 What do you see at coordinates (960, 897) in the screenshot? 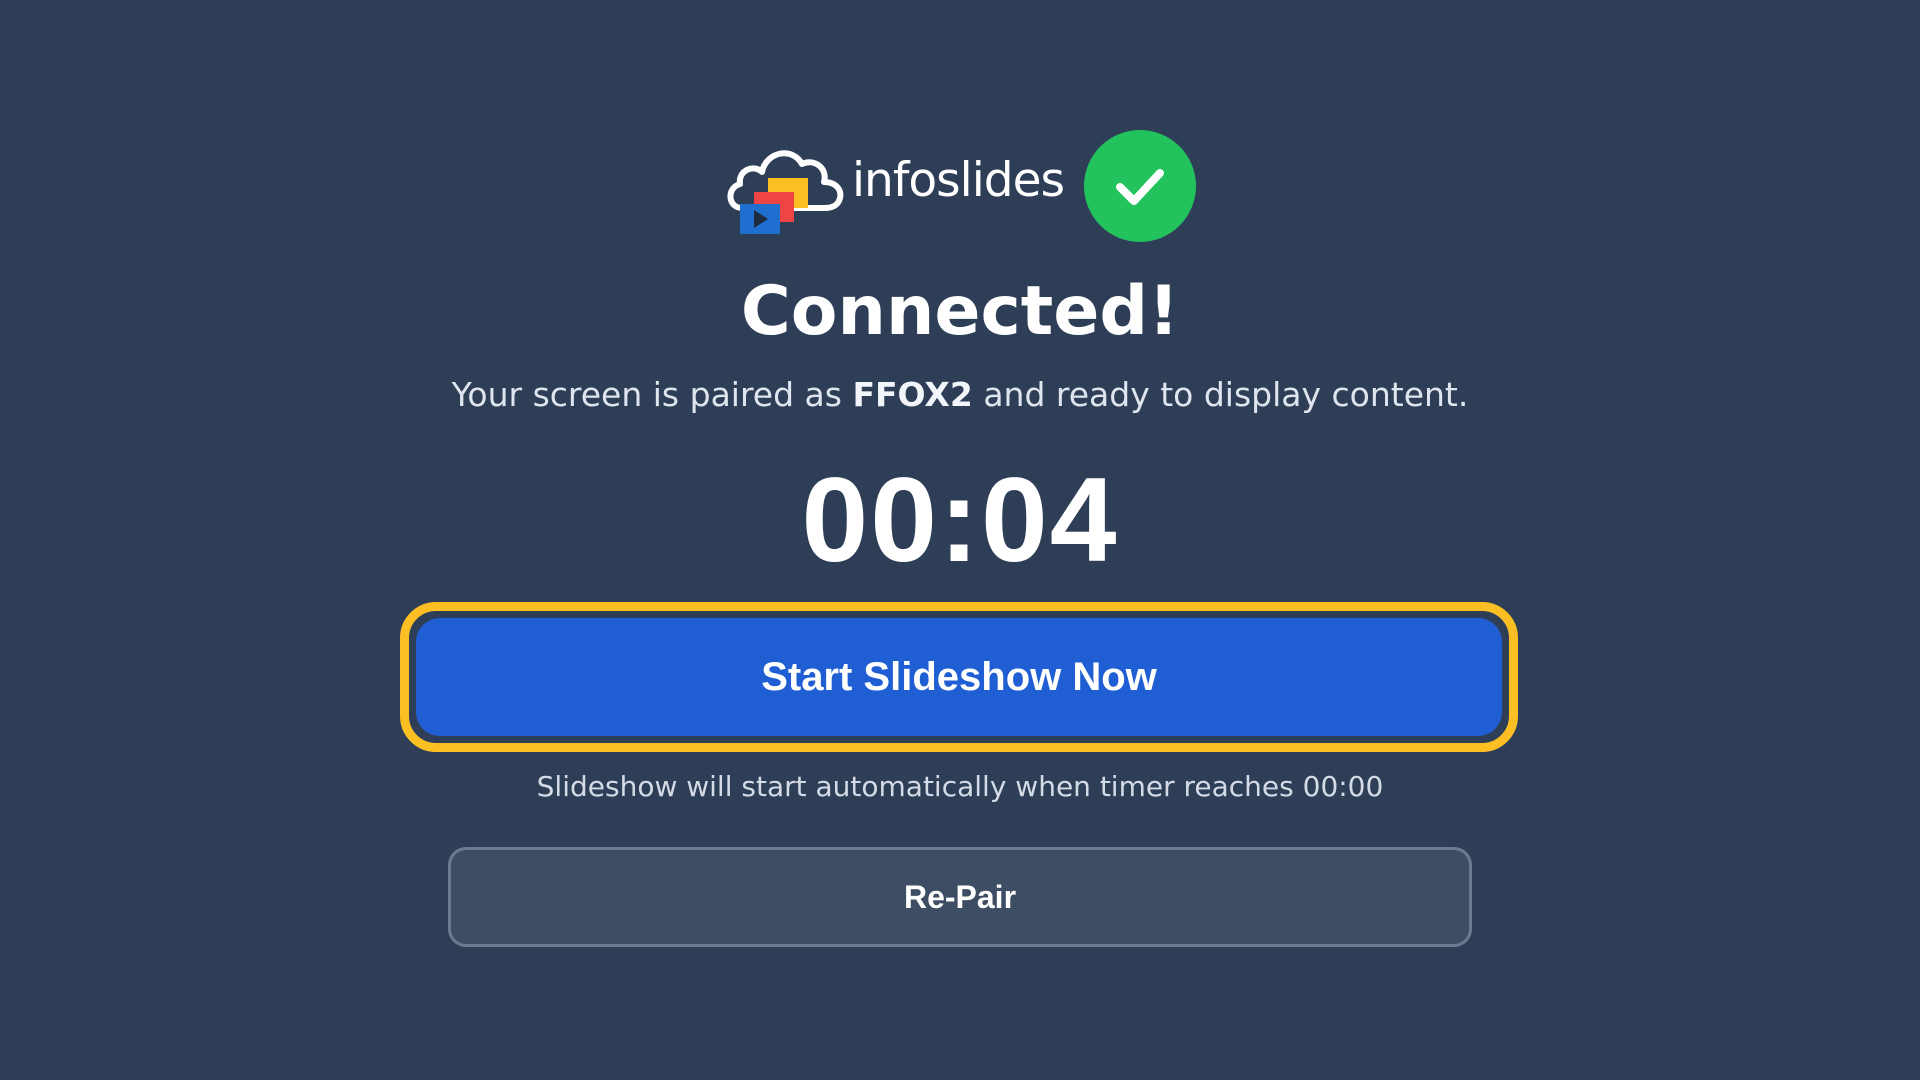
I see `re-pair-button: Re-Pair` at bounding box center [960, 897].